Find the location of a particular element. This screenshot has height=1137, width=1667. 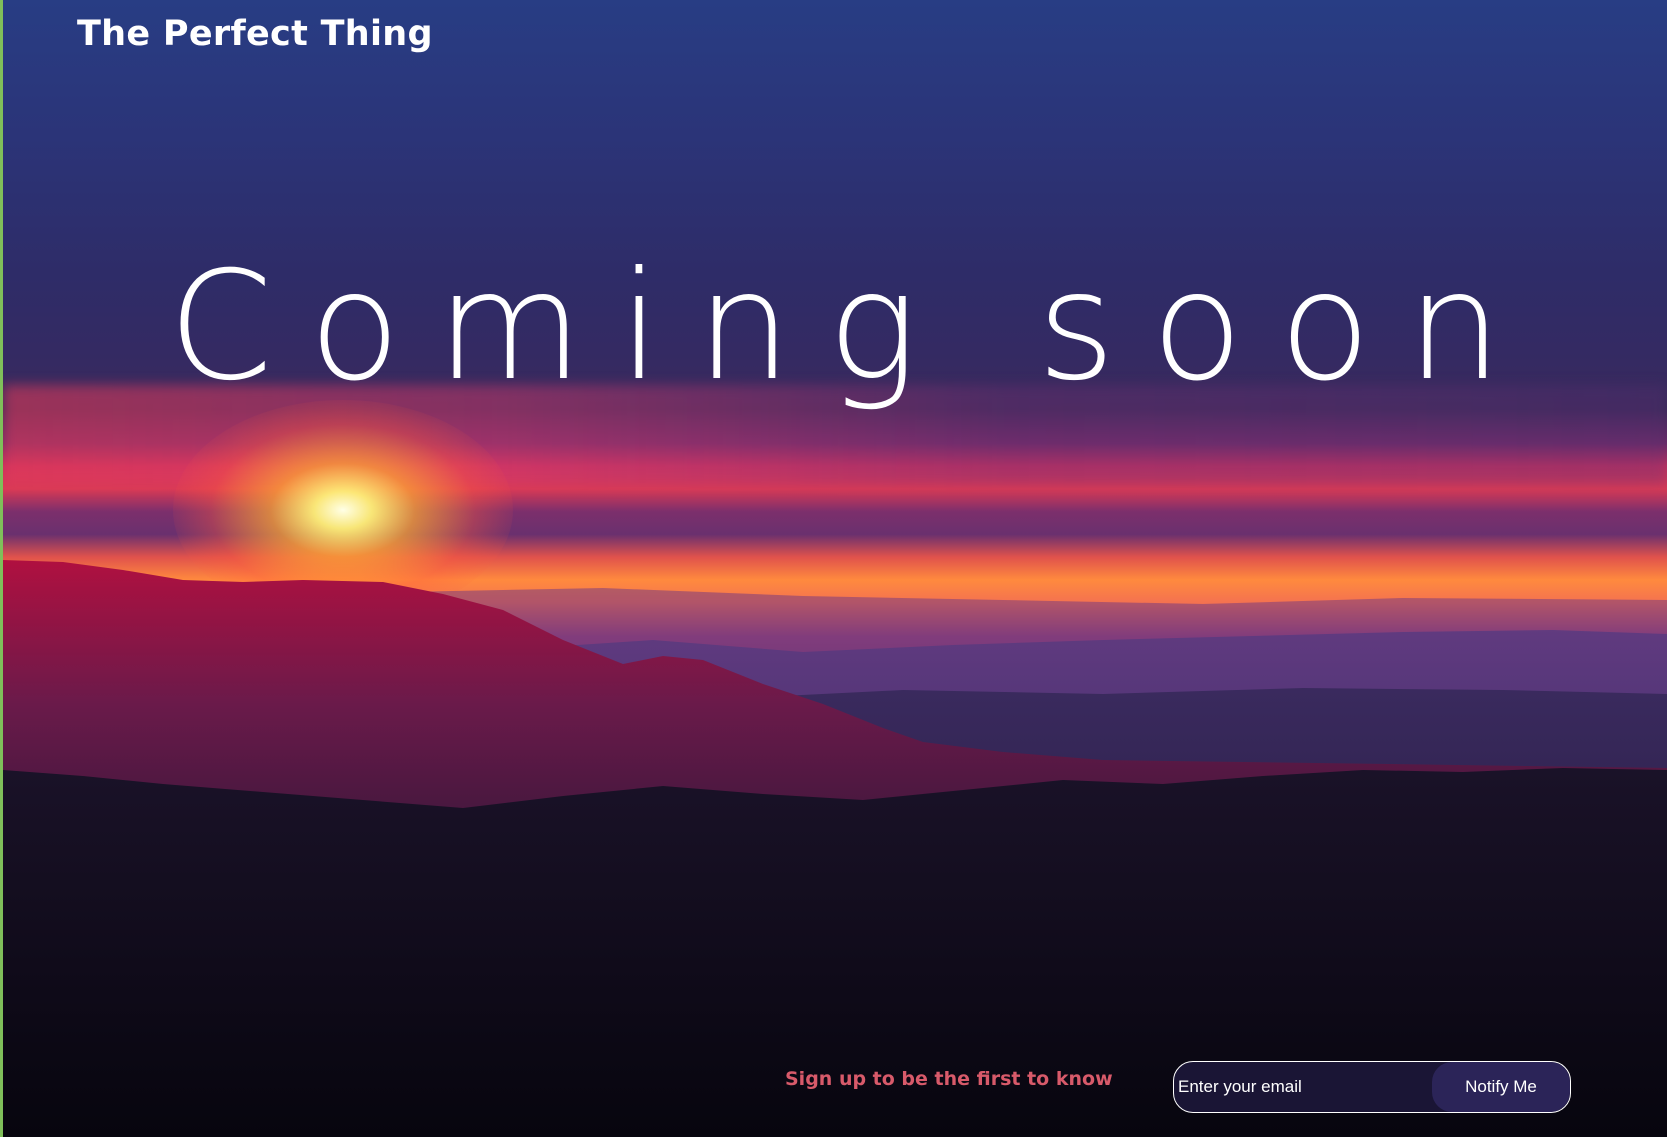

brand-title: The Perfect Thing is located at coordinates (255, 34).